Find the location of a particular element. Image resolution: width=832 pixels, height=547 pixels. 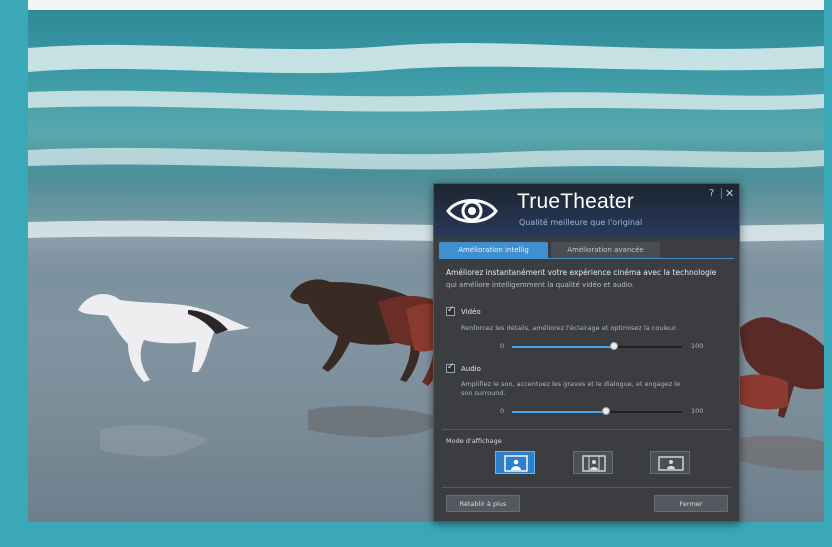

video-label: Vidéo is located at coordinates (471, 312).